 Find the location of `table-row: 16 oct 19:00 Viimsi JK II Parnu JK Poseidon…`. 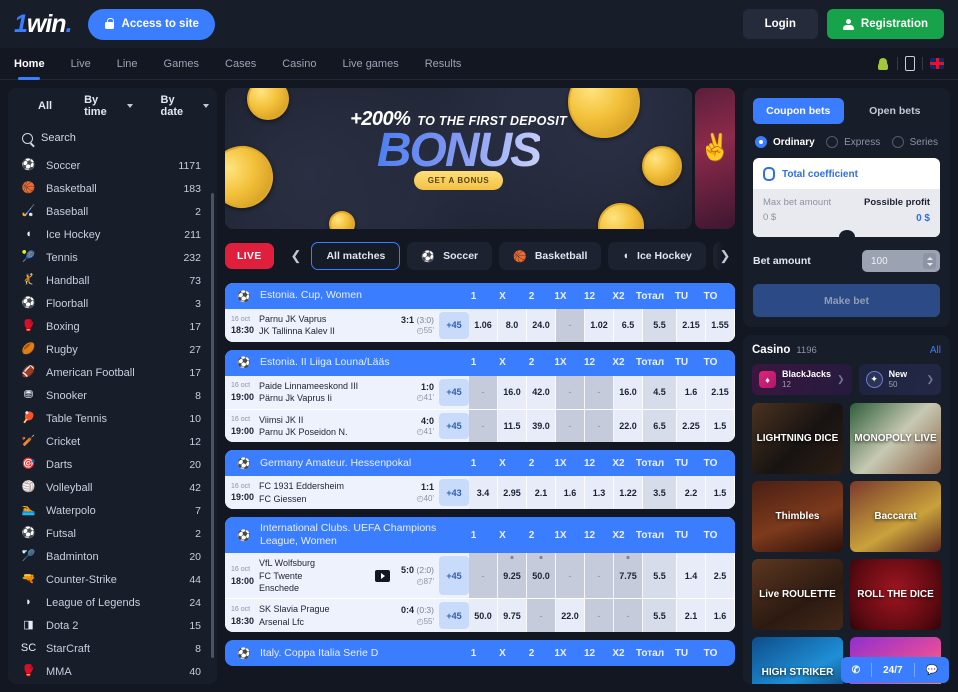

table-row: 16 oct 19:00 Viimsi JK II Parnu JK Poseidon… is located at coordinates (480, 426).